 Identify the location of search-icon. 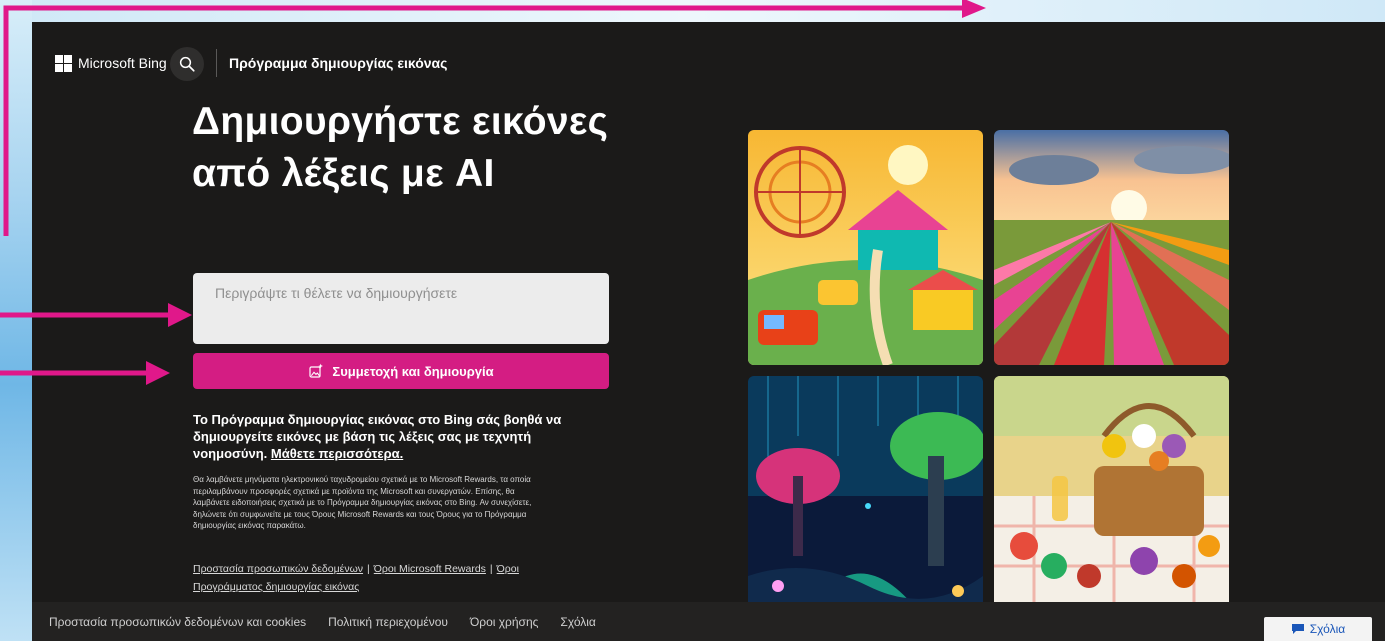
(187, 64).